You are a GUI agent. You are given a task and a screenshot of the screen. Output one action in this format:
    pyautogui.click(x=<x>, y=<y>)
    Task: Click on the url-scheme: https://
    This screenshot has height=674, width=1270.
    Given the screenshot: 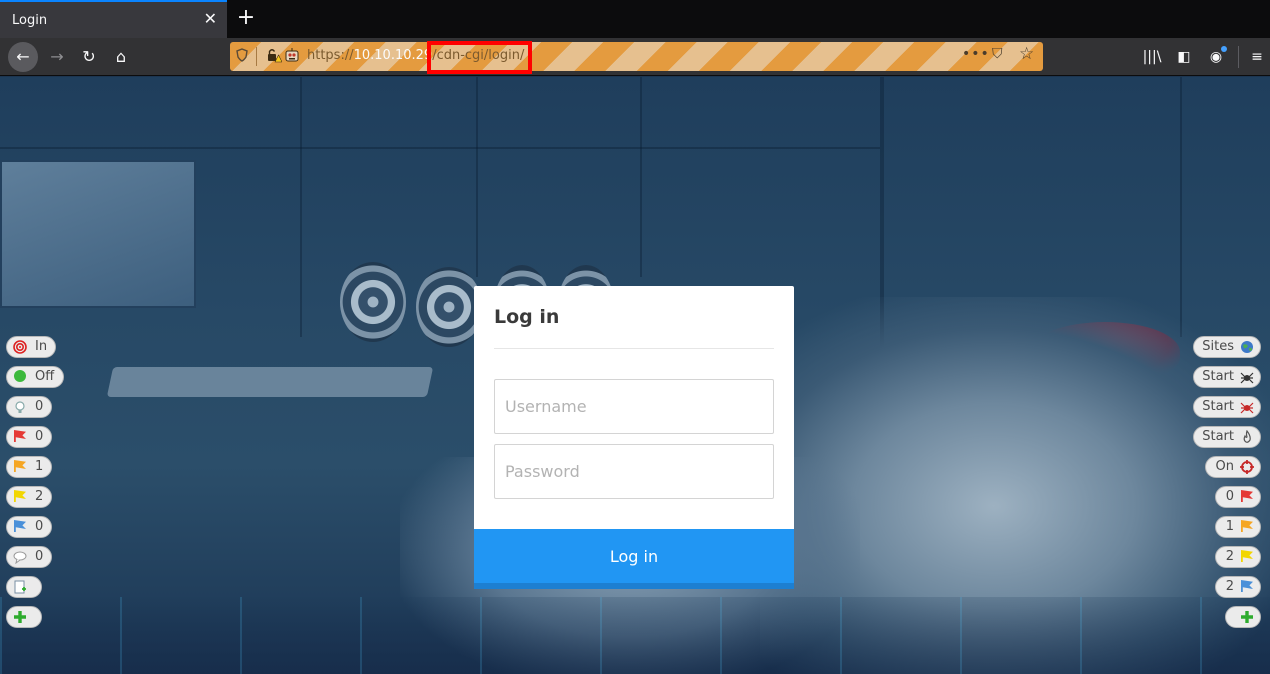 What is the action you would take?
    pyautogui.click(x=330, y=55)
    